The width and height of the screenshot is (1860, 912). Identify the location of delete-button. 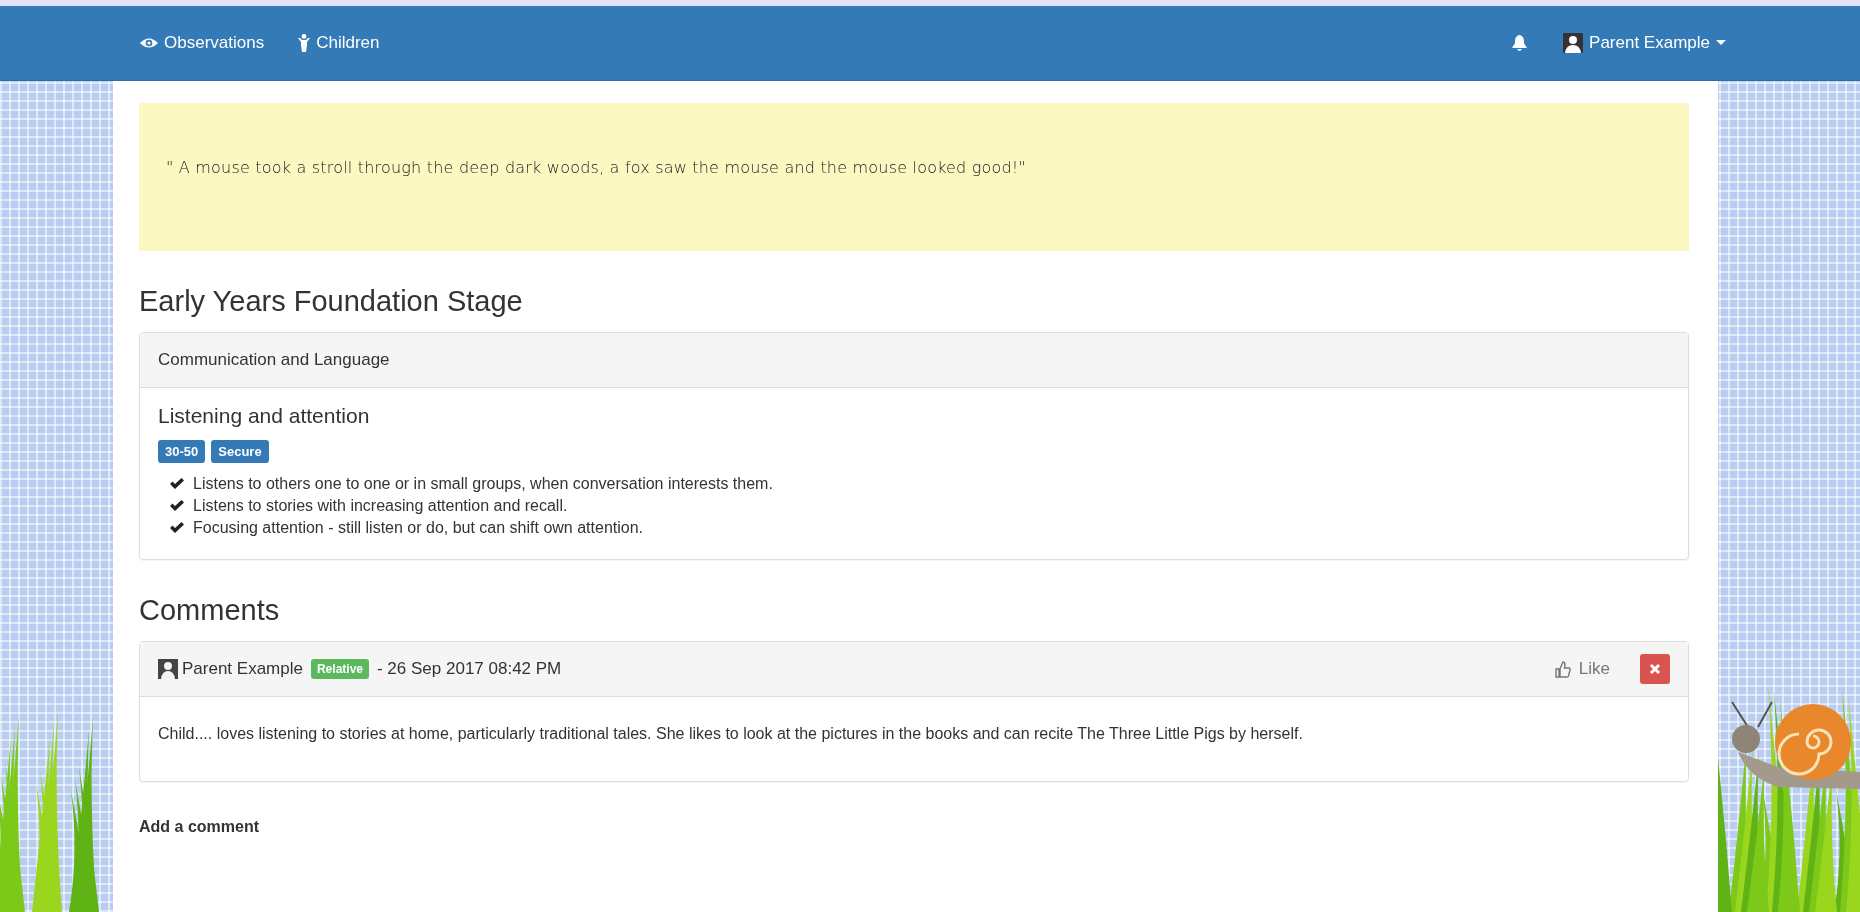
(1655, 669).